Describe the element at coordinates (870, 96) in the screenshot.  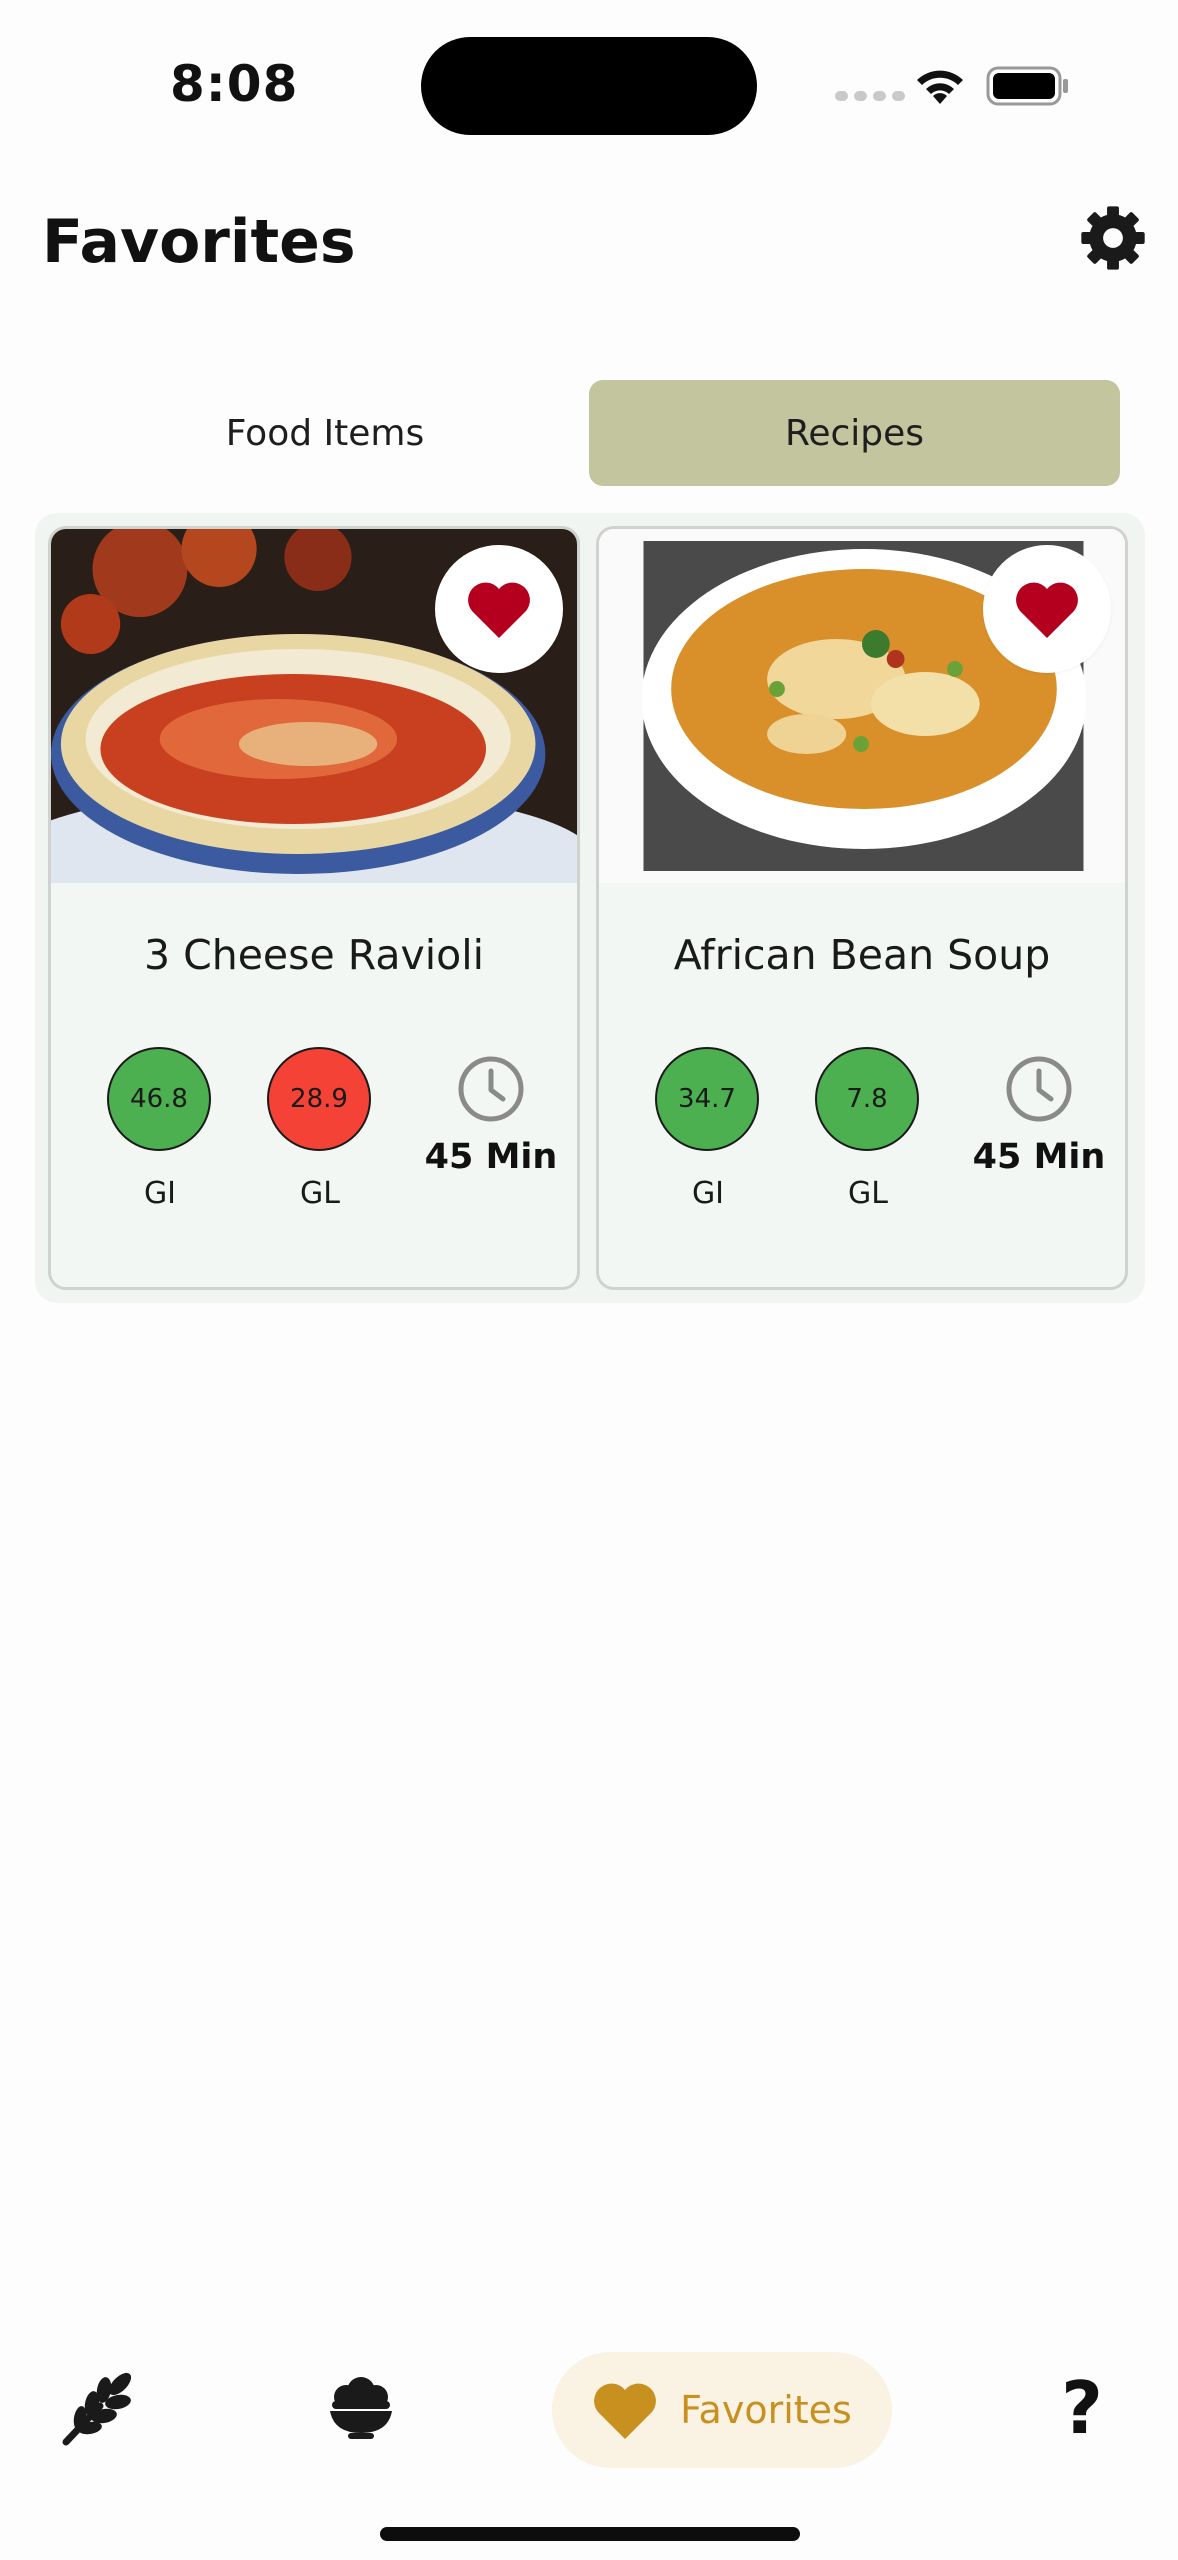
I see `signal-icon` at that location.